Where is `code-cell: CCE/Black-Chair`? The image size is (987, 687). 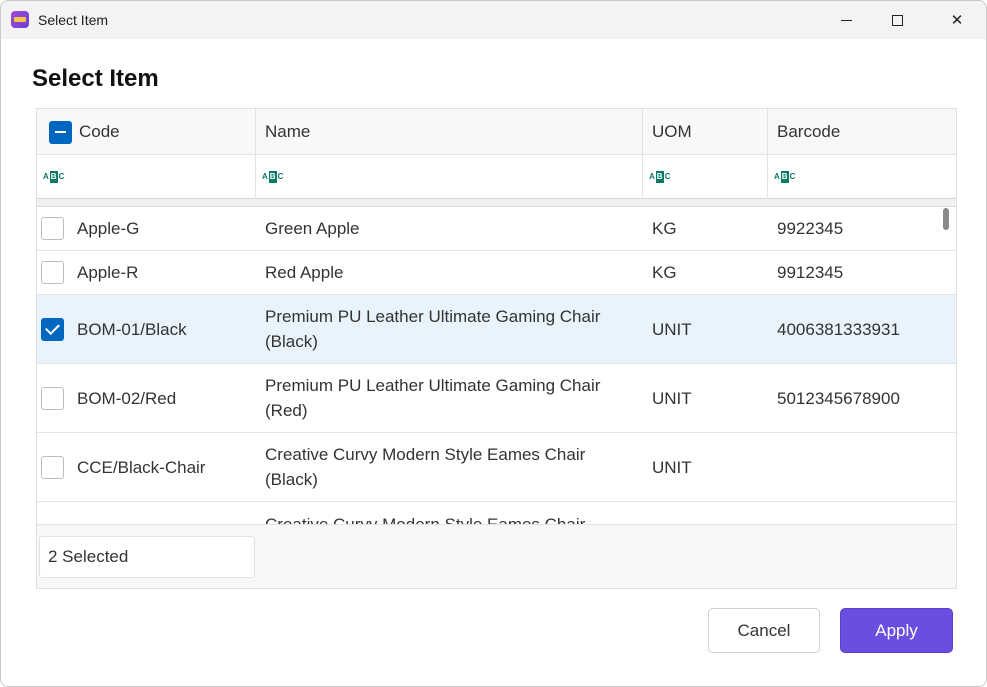
code-cell: CCE/Black-Chair is located at coordinates (141, 467).